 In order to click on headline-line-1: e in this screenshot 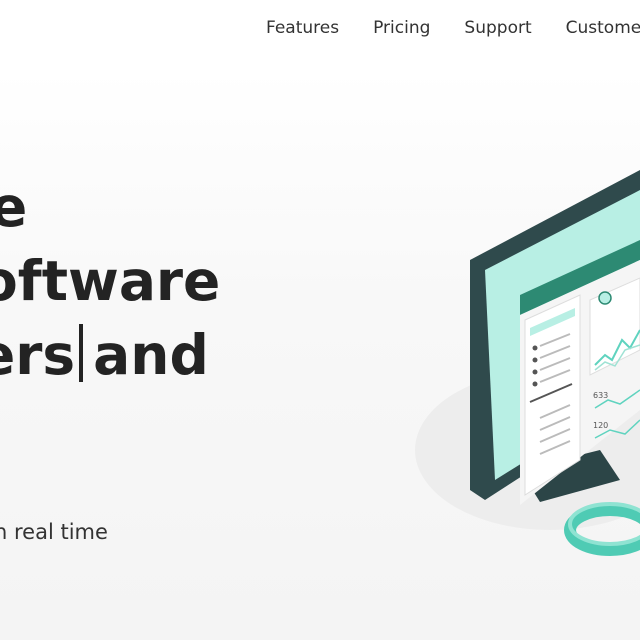, I will do `click(14, 207)`.